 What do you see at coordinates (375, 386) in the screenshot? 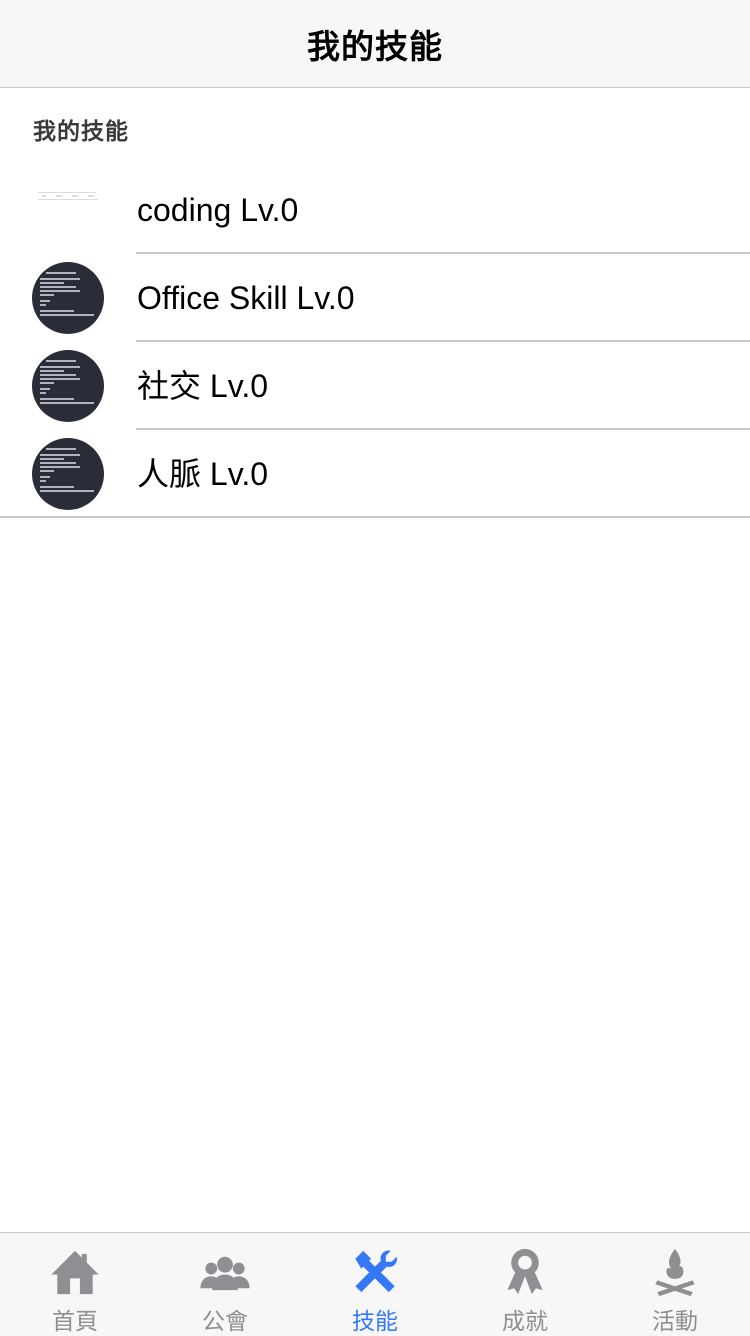
I see `skill-row-social: 社交 Lv.0` at bounding box center [375, 386].